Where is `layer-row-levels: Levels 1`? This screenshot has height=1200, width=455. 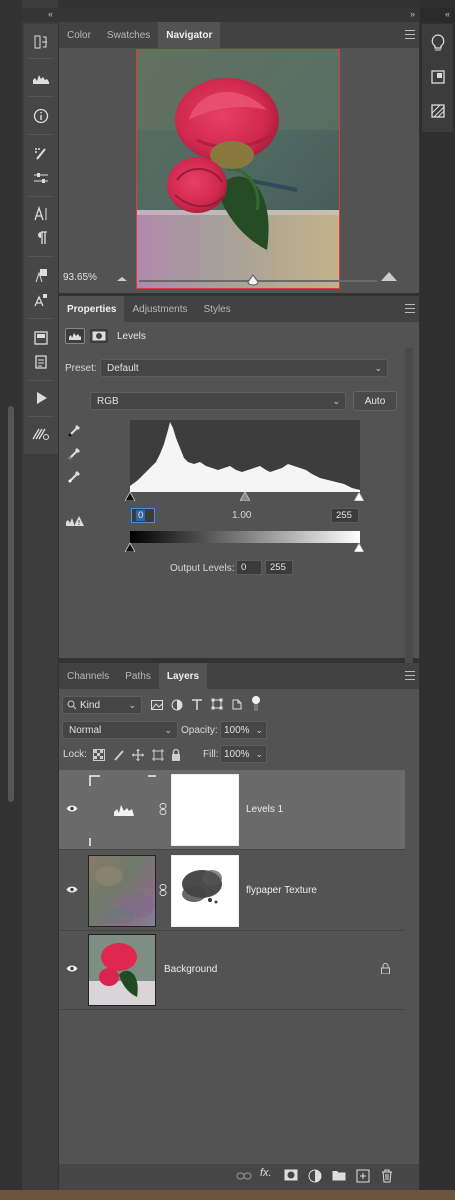 layer-row-levels: Levels 1 is located at coordinates (232, 810).